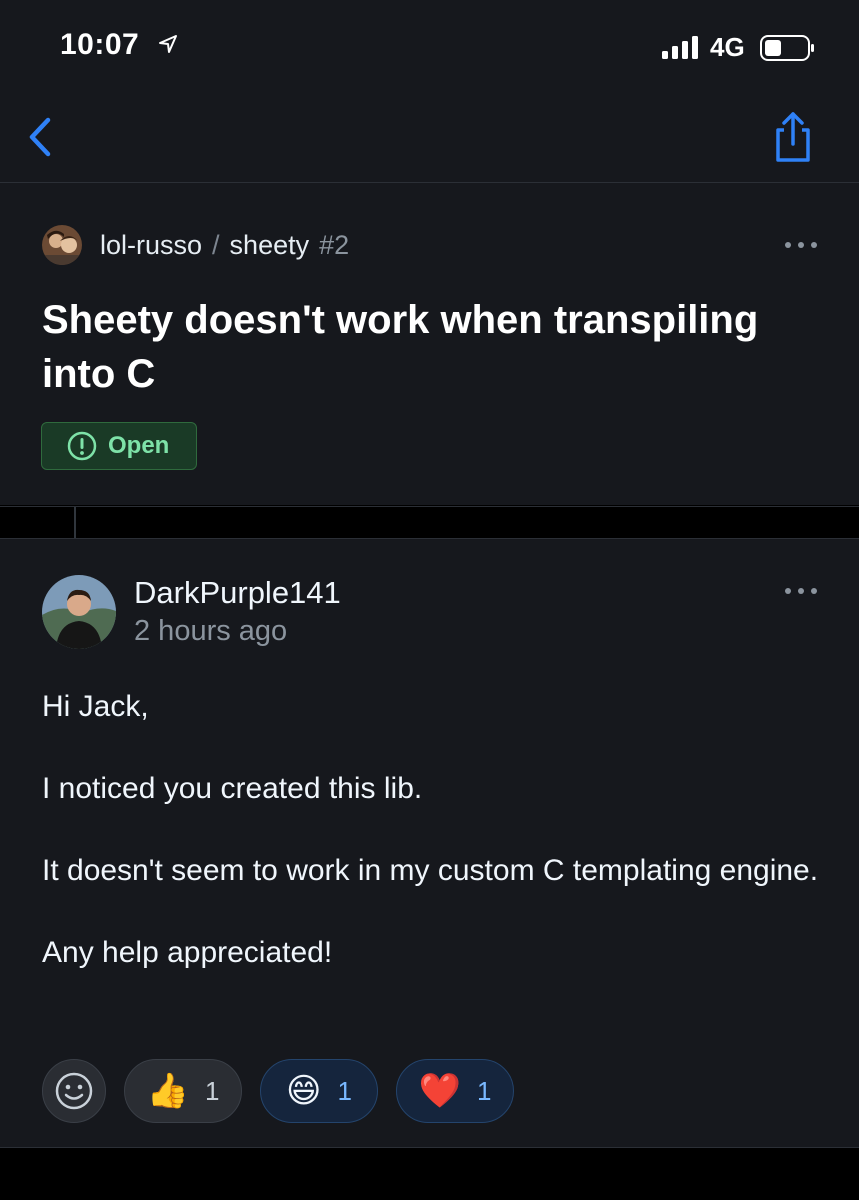 The image size is (859, 1200). What do you see at coordinates (151, 245) in the screenshot?
I see `repo-owner: lol-russo` at bounding box center [151, 245].